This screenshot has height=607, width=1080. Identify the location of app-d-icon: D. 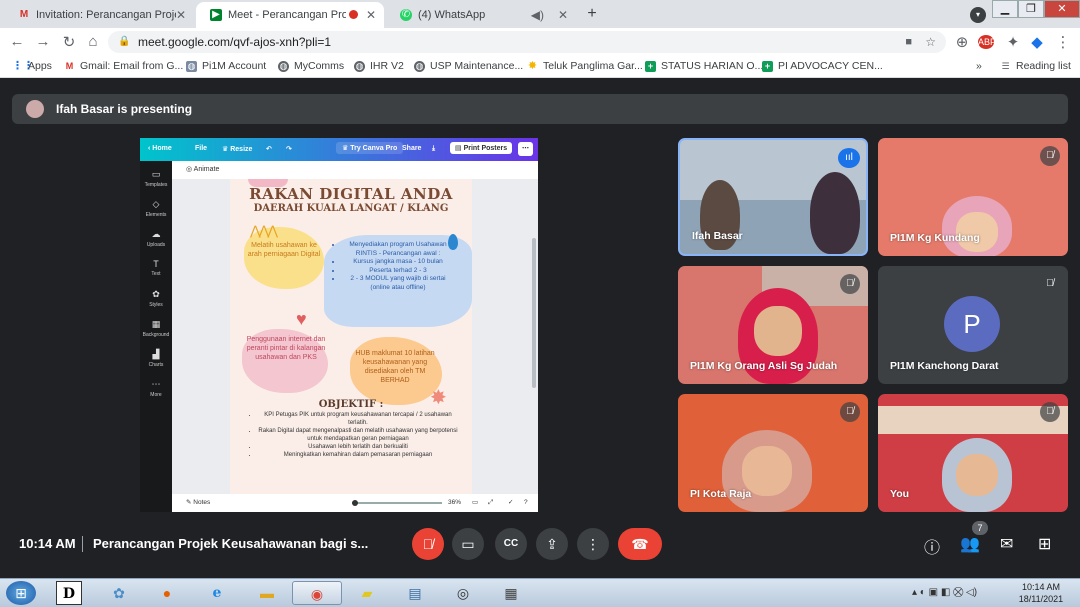
(69, 593).